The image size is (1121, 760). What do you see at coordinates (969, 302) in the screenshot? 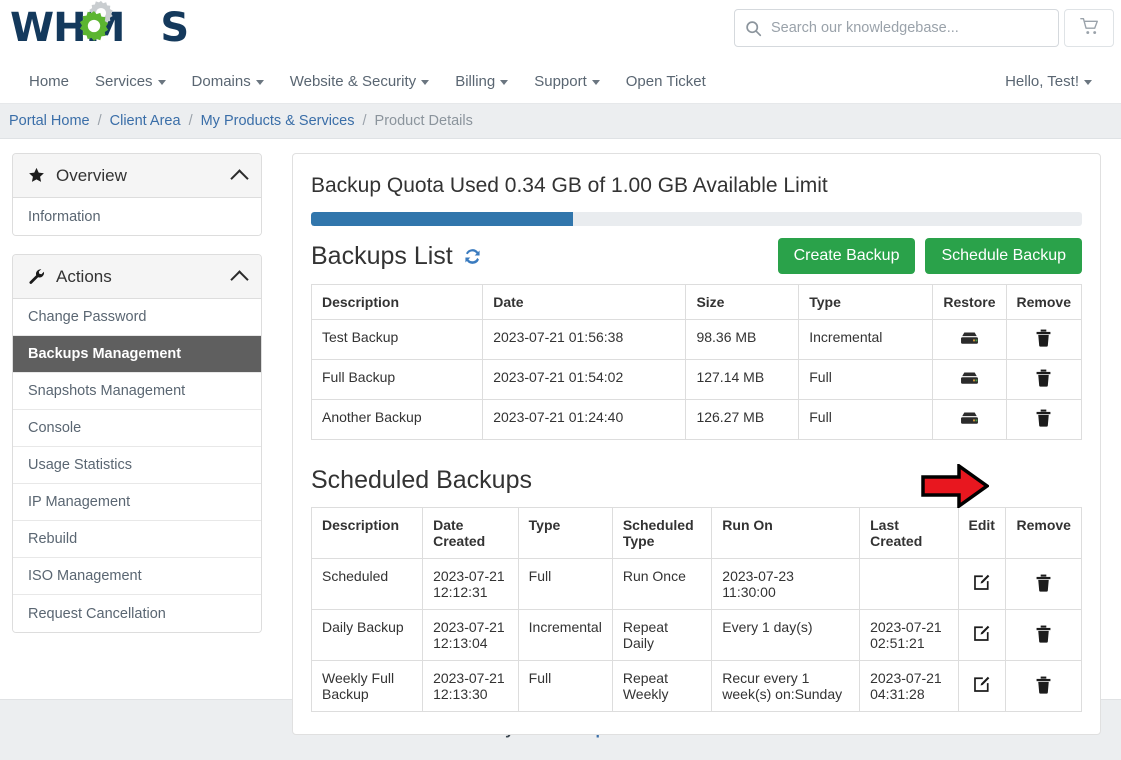
I see `col-restore: Restore` at bounding box center [969, 302].